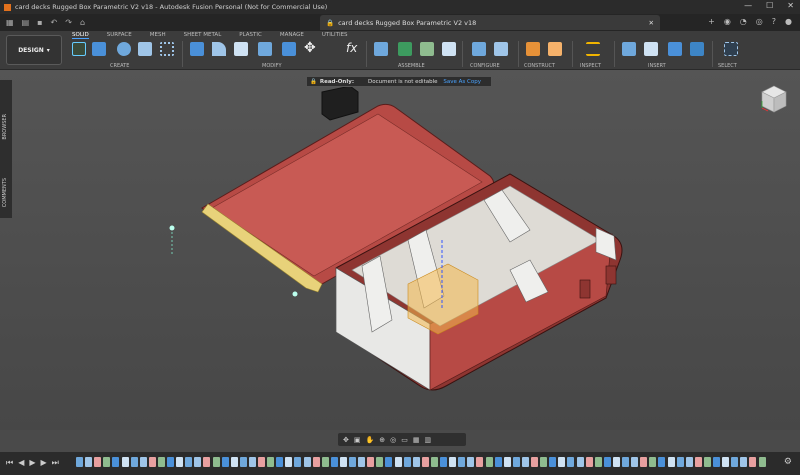 This screenshot has height=475, width=800. What do you see at coordinates (158, 35) in the screenshot?
I see `tab-mesh: MESH` at bounding box center [158, 35].